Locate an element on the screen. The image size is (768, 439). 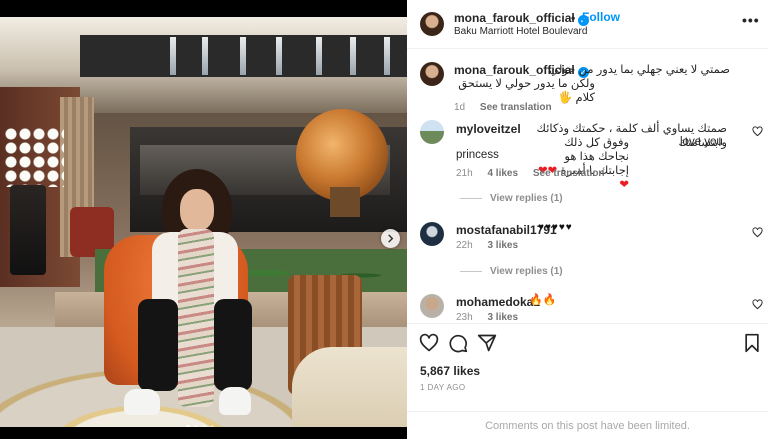
heart-icon is located at coordinates (429, 343).